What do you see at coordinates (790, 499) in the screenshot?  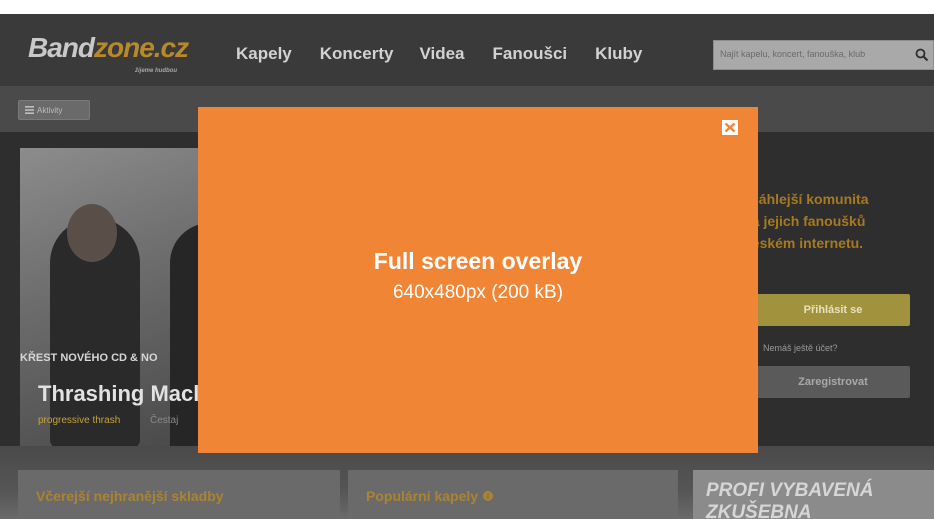 I see `profi-banner-text: PROFI VYBAVENÁ ZKUŠEBNA` at bounding box center [790, 499].